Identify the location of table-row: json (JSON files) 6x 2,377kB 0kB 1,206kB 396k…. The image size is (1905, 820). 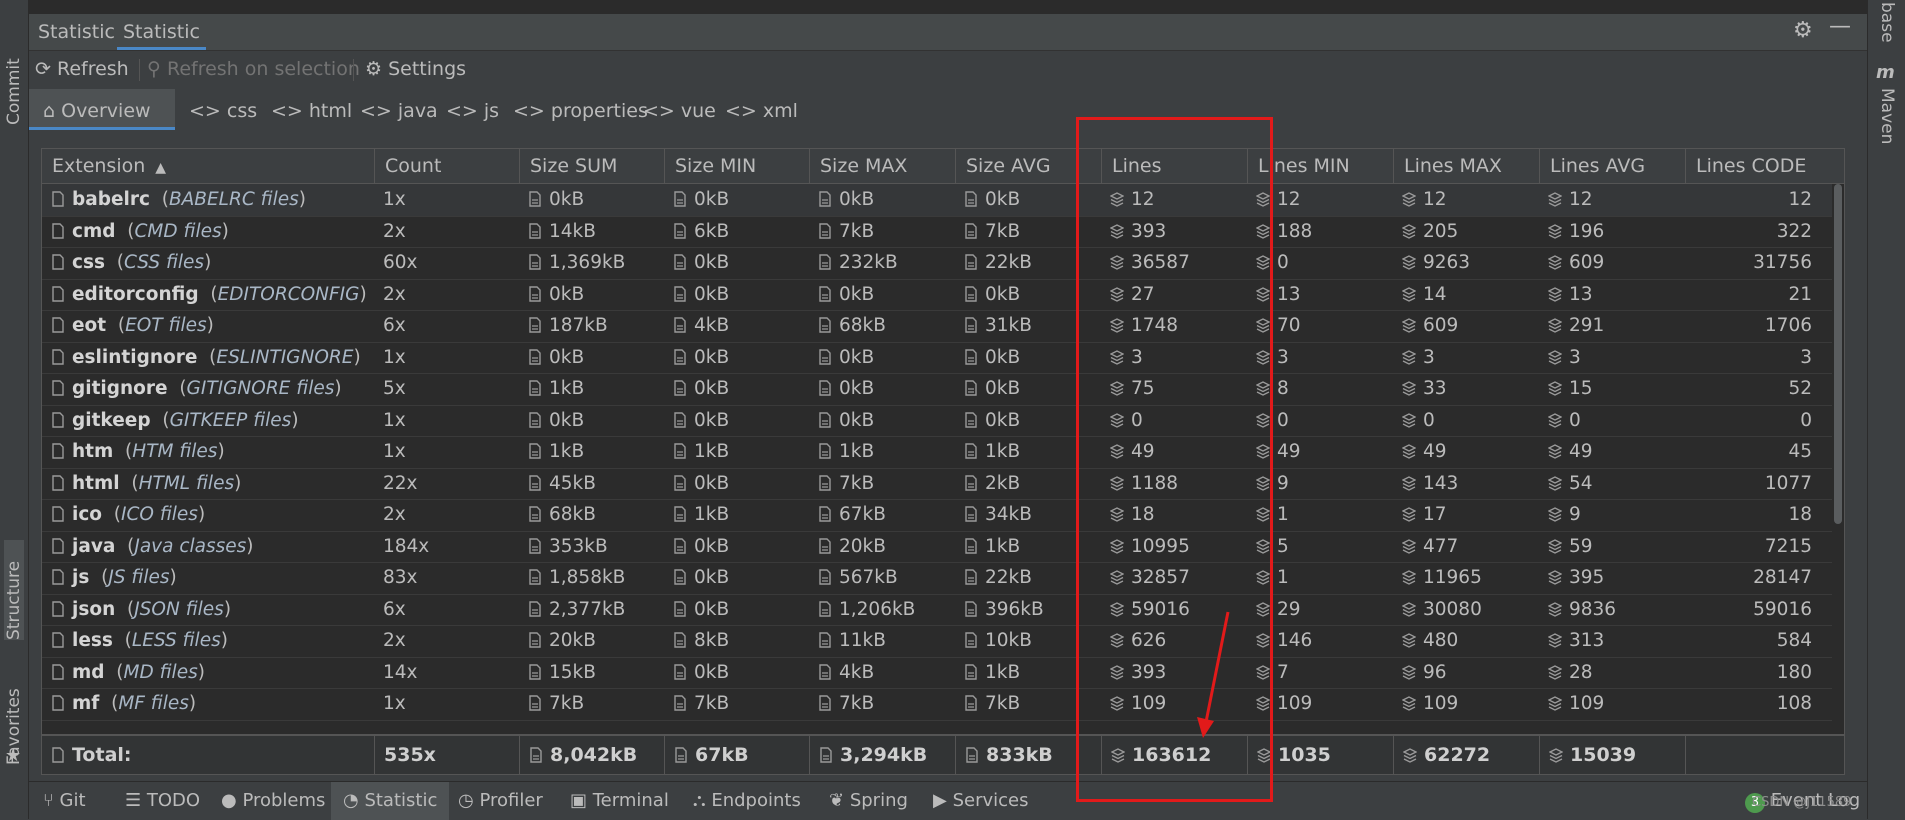
(937, 610).